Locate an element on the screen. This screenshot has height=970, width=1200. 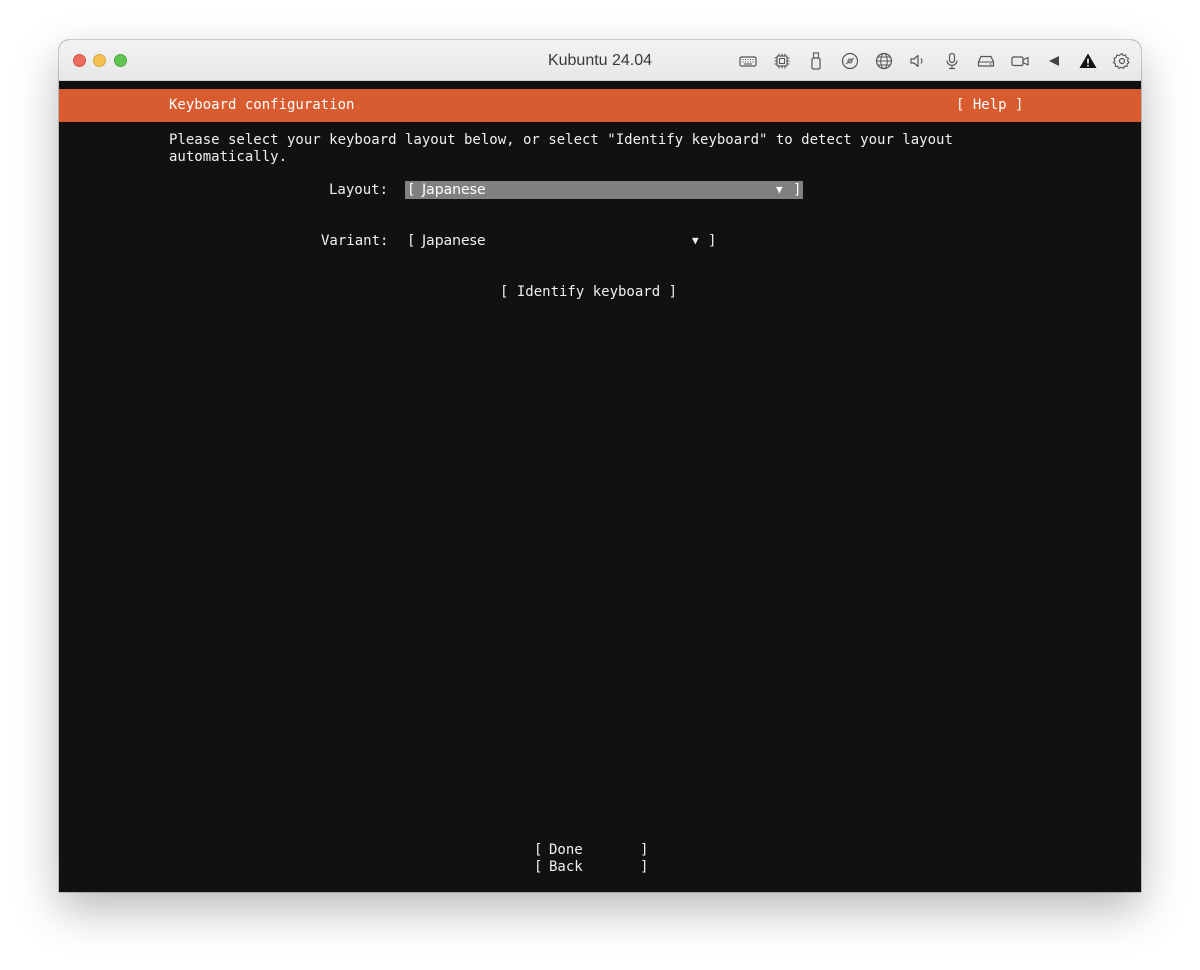
maximize-window-button is located at coordinates (120, 60).